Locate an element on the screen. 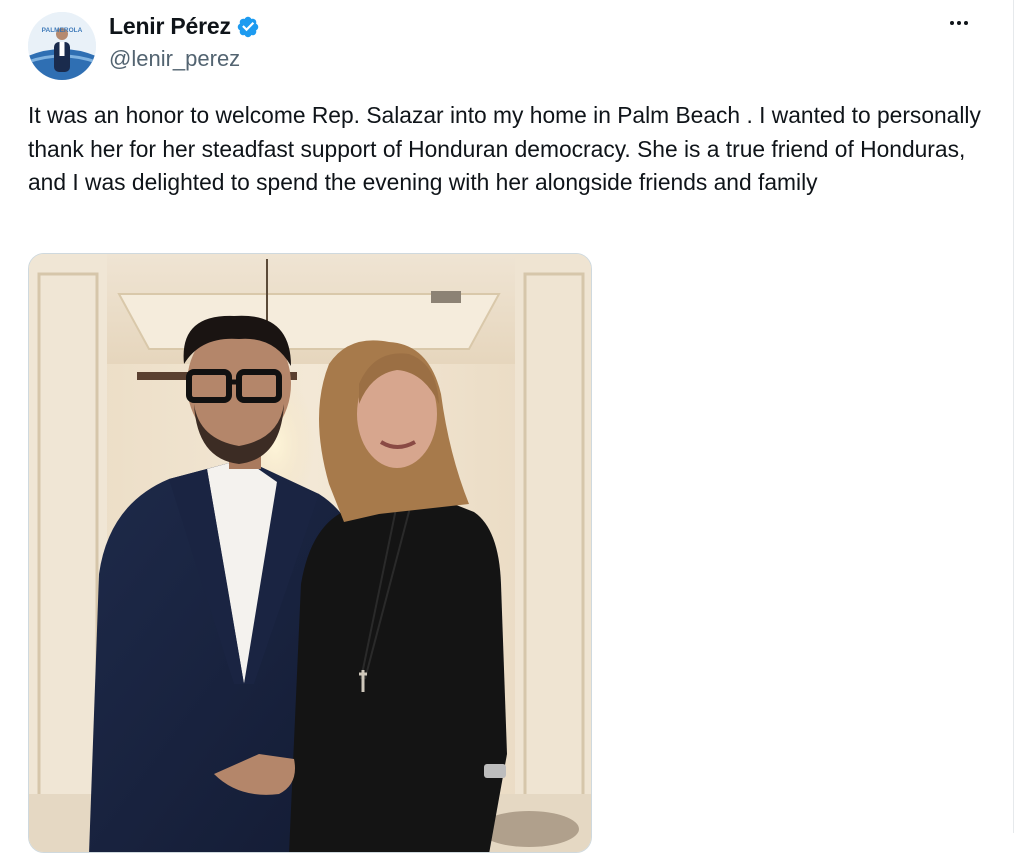 Image resolution: width=1024 pixels, height=853 pixels. author-row: Lenir Pérez is located at coordinates (184, 26).